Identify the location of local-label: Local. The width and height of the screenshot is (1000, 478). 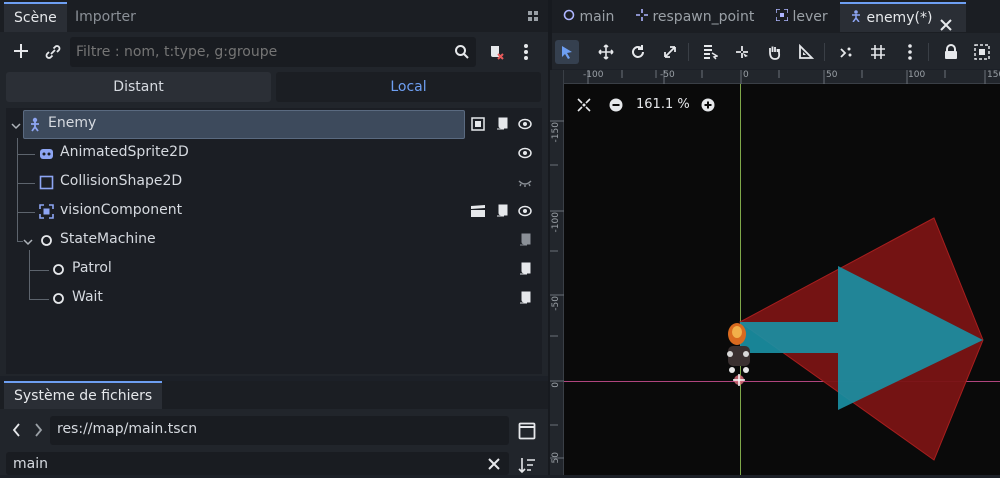
(408, 87).